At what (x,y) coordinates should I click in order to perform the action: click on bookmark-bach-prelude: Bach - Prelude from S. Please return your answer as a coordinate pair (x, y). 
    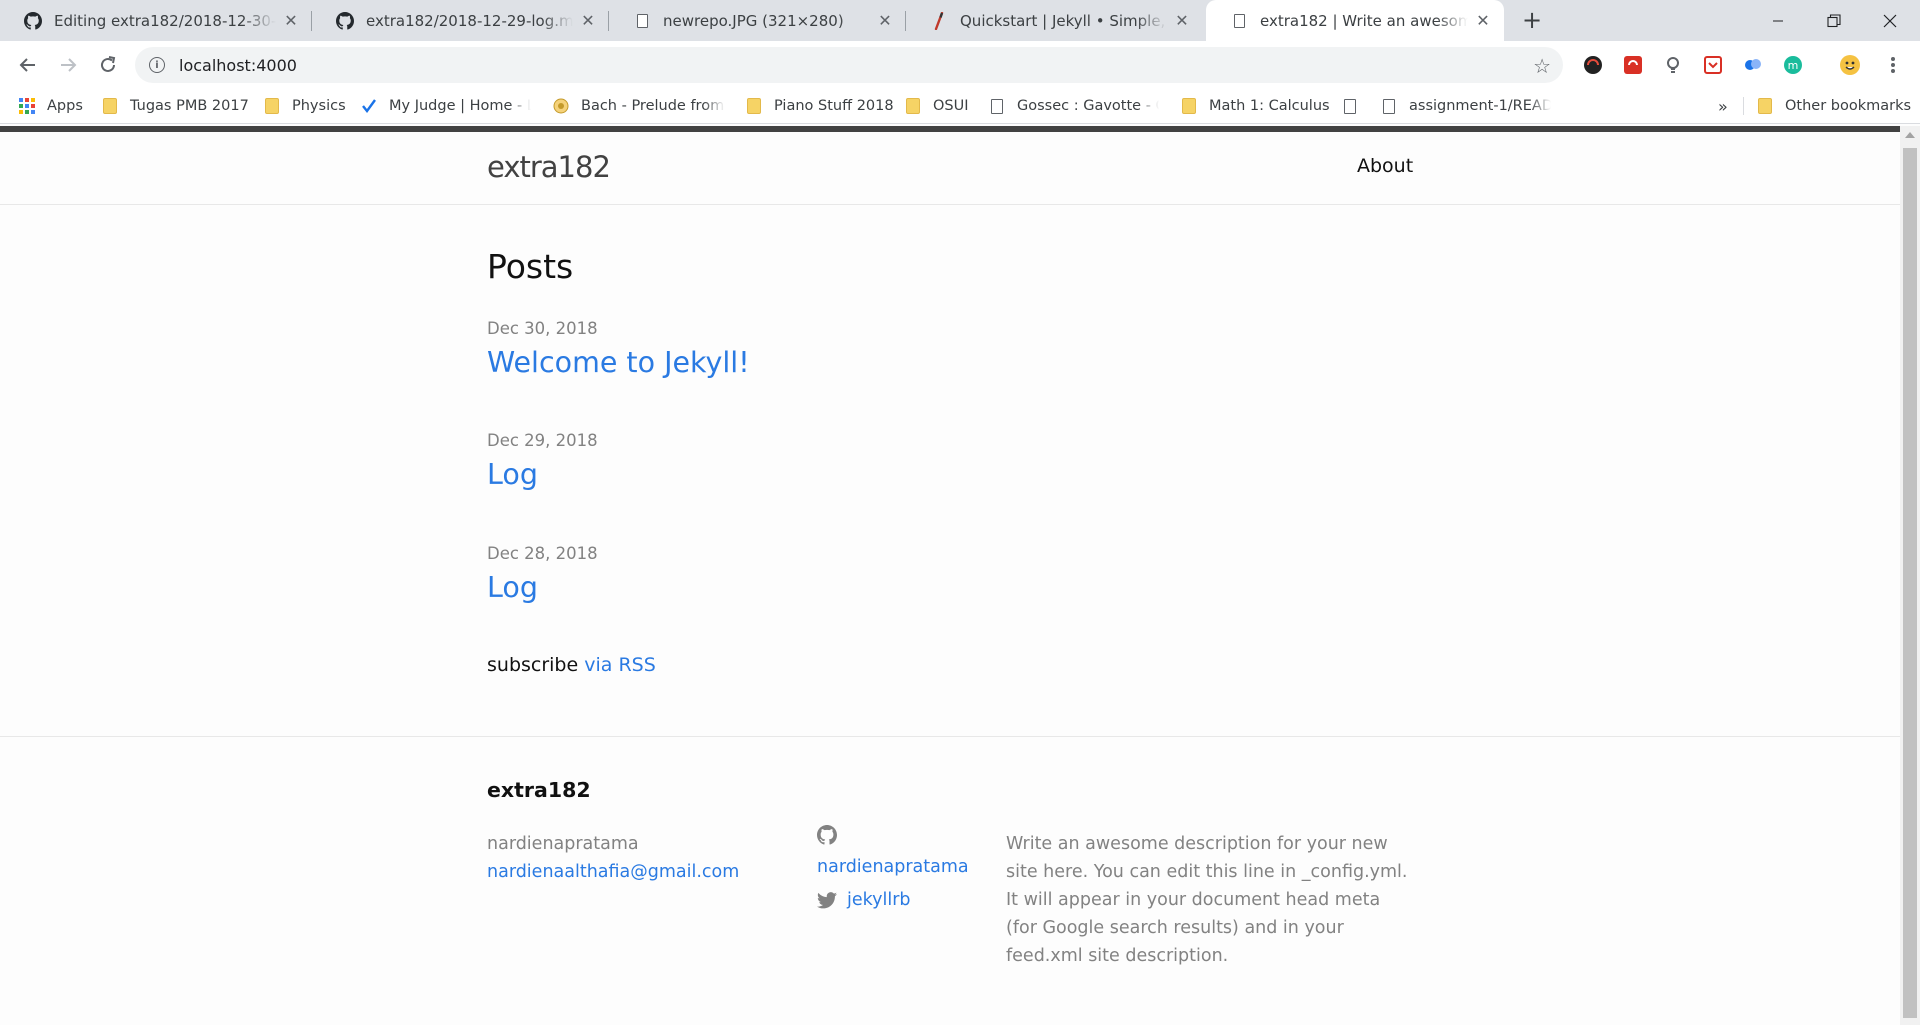
    Looking at the image, I should click on (639, 106).